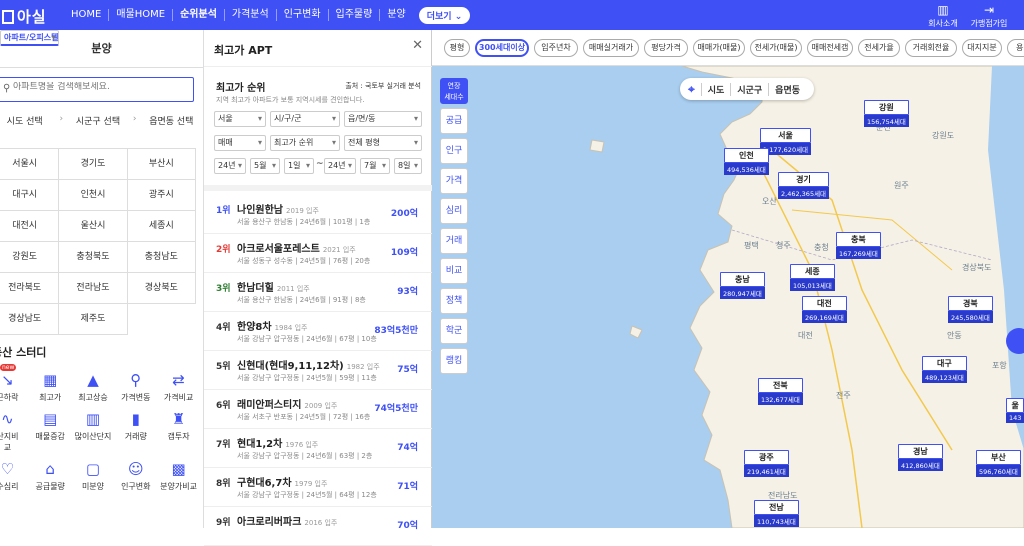  What do you see at coordinates (305, 119) in the screenshot?
I see `sigungu-dropdown: 시/구/군` at bounding box center [305, 119].